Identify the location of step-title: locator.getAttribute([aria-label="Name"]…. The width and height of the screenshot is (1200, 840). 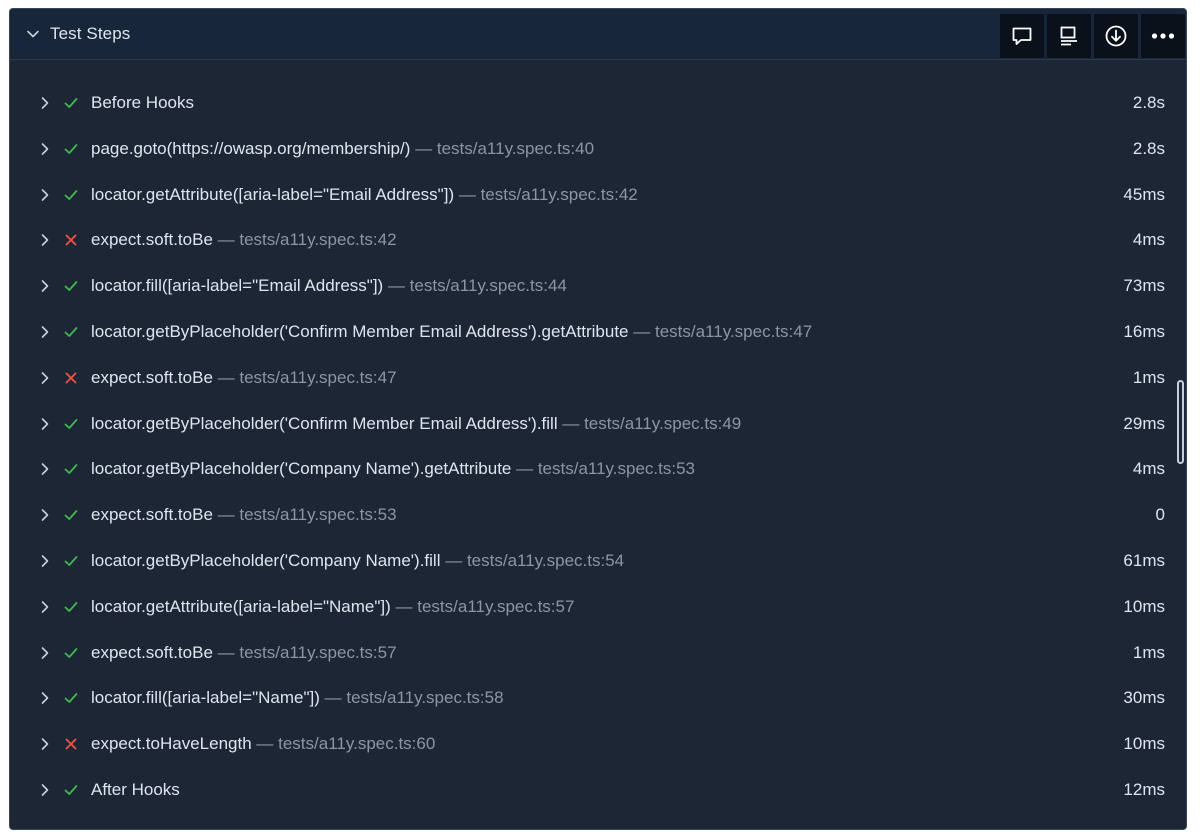
(241, 606).